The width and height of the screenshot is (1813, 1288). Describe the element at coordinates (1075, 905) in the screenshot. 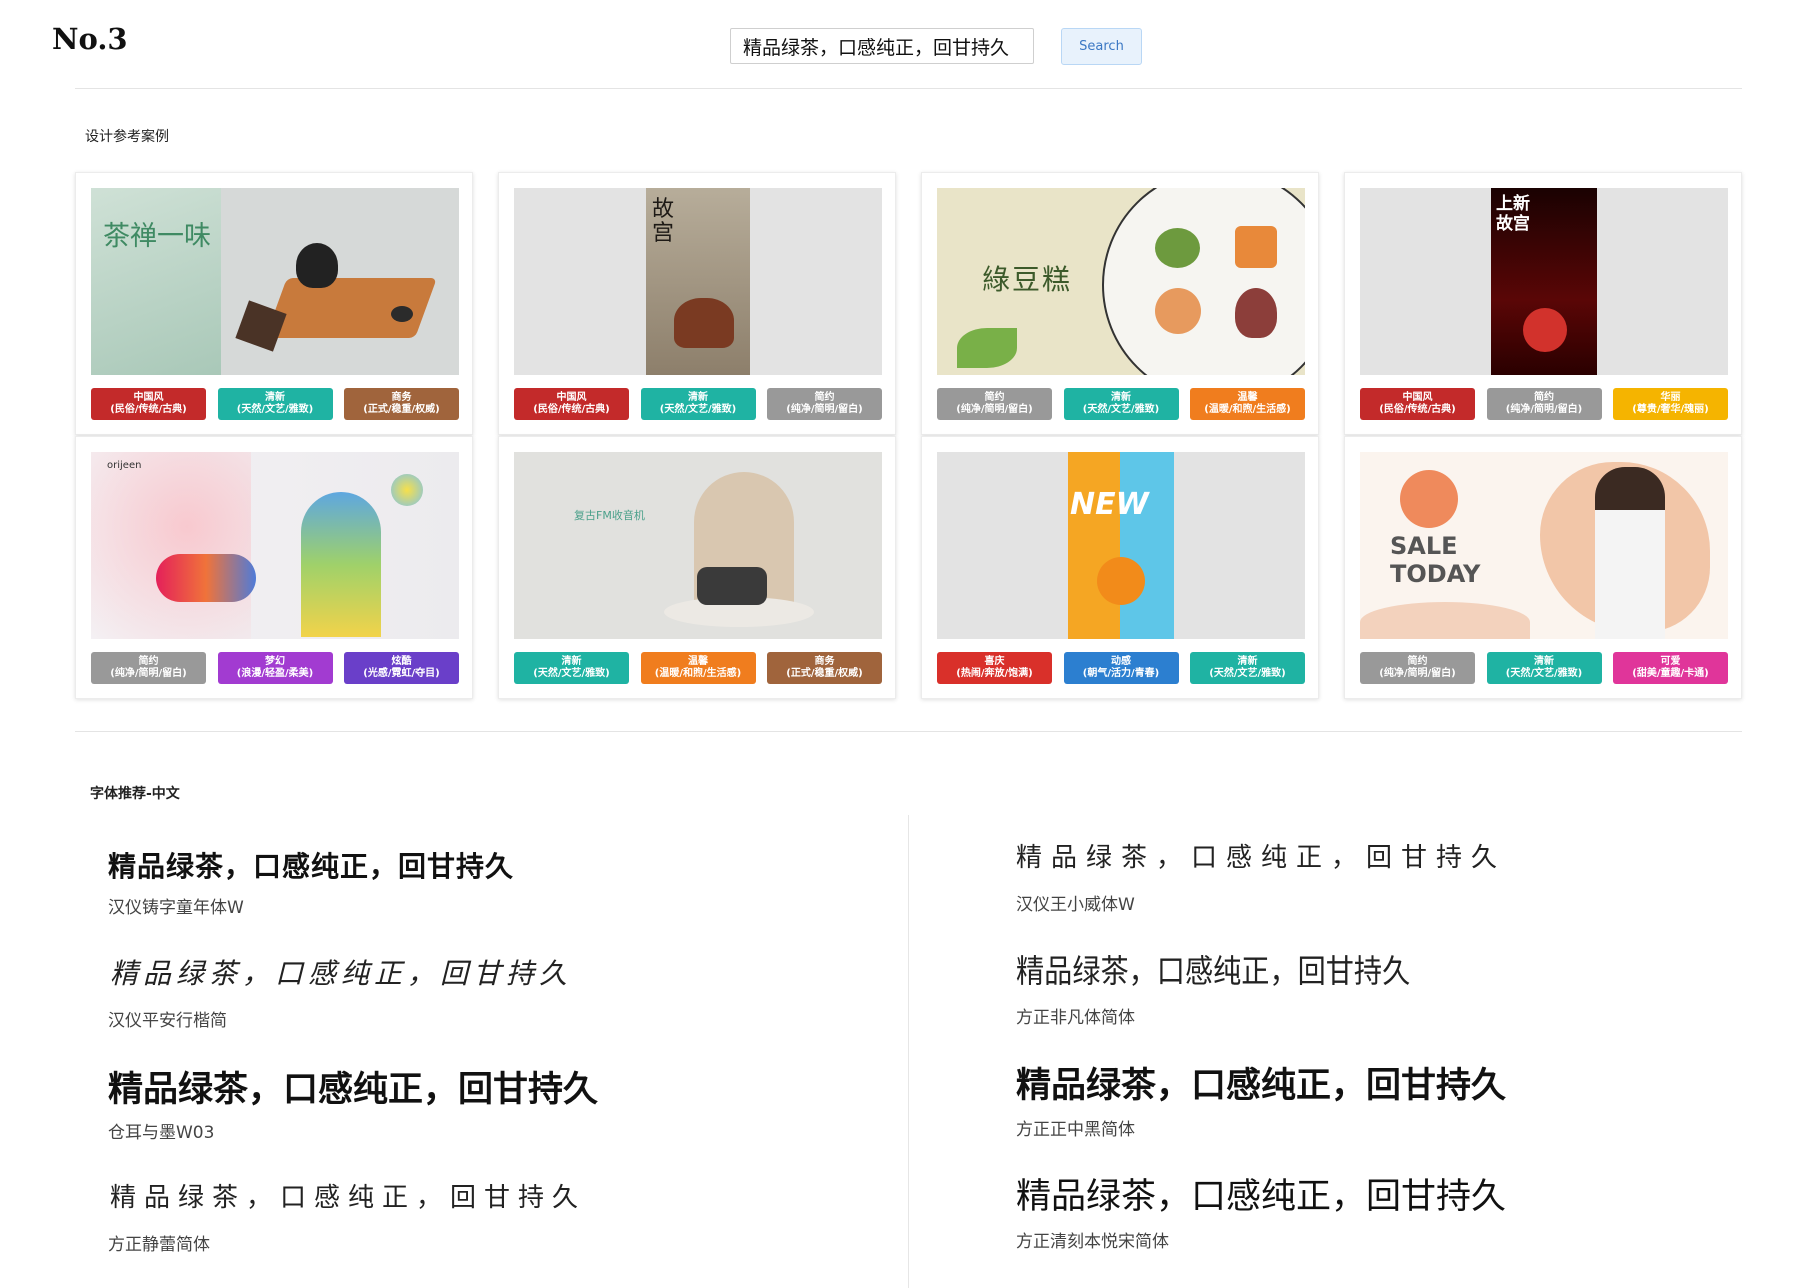

I see `font-name: 汉仪王小威体W` at that location.